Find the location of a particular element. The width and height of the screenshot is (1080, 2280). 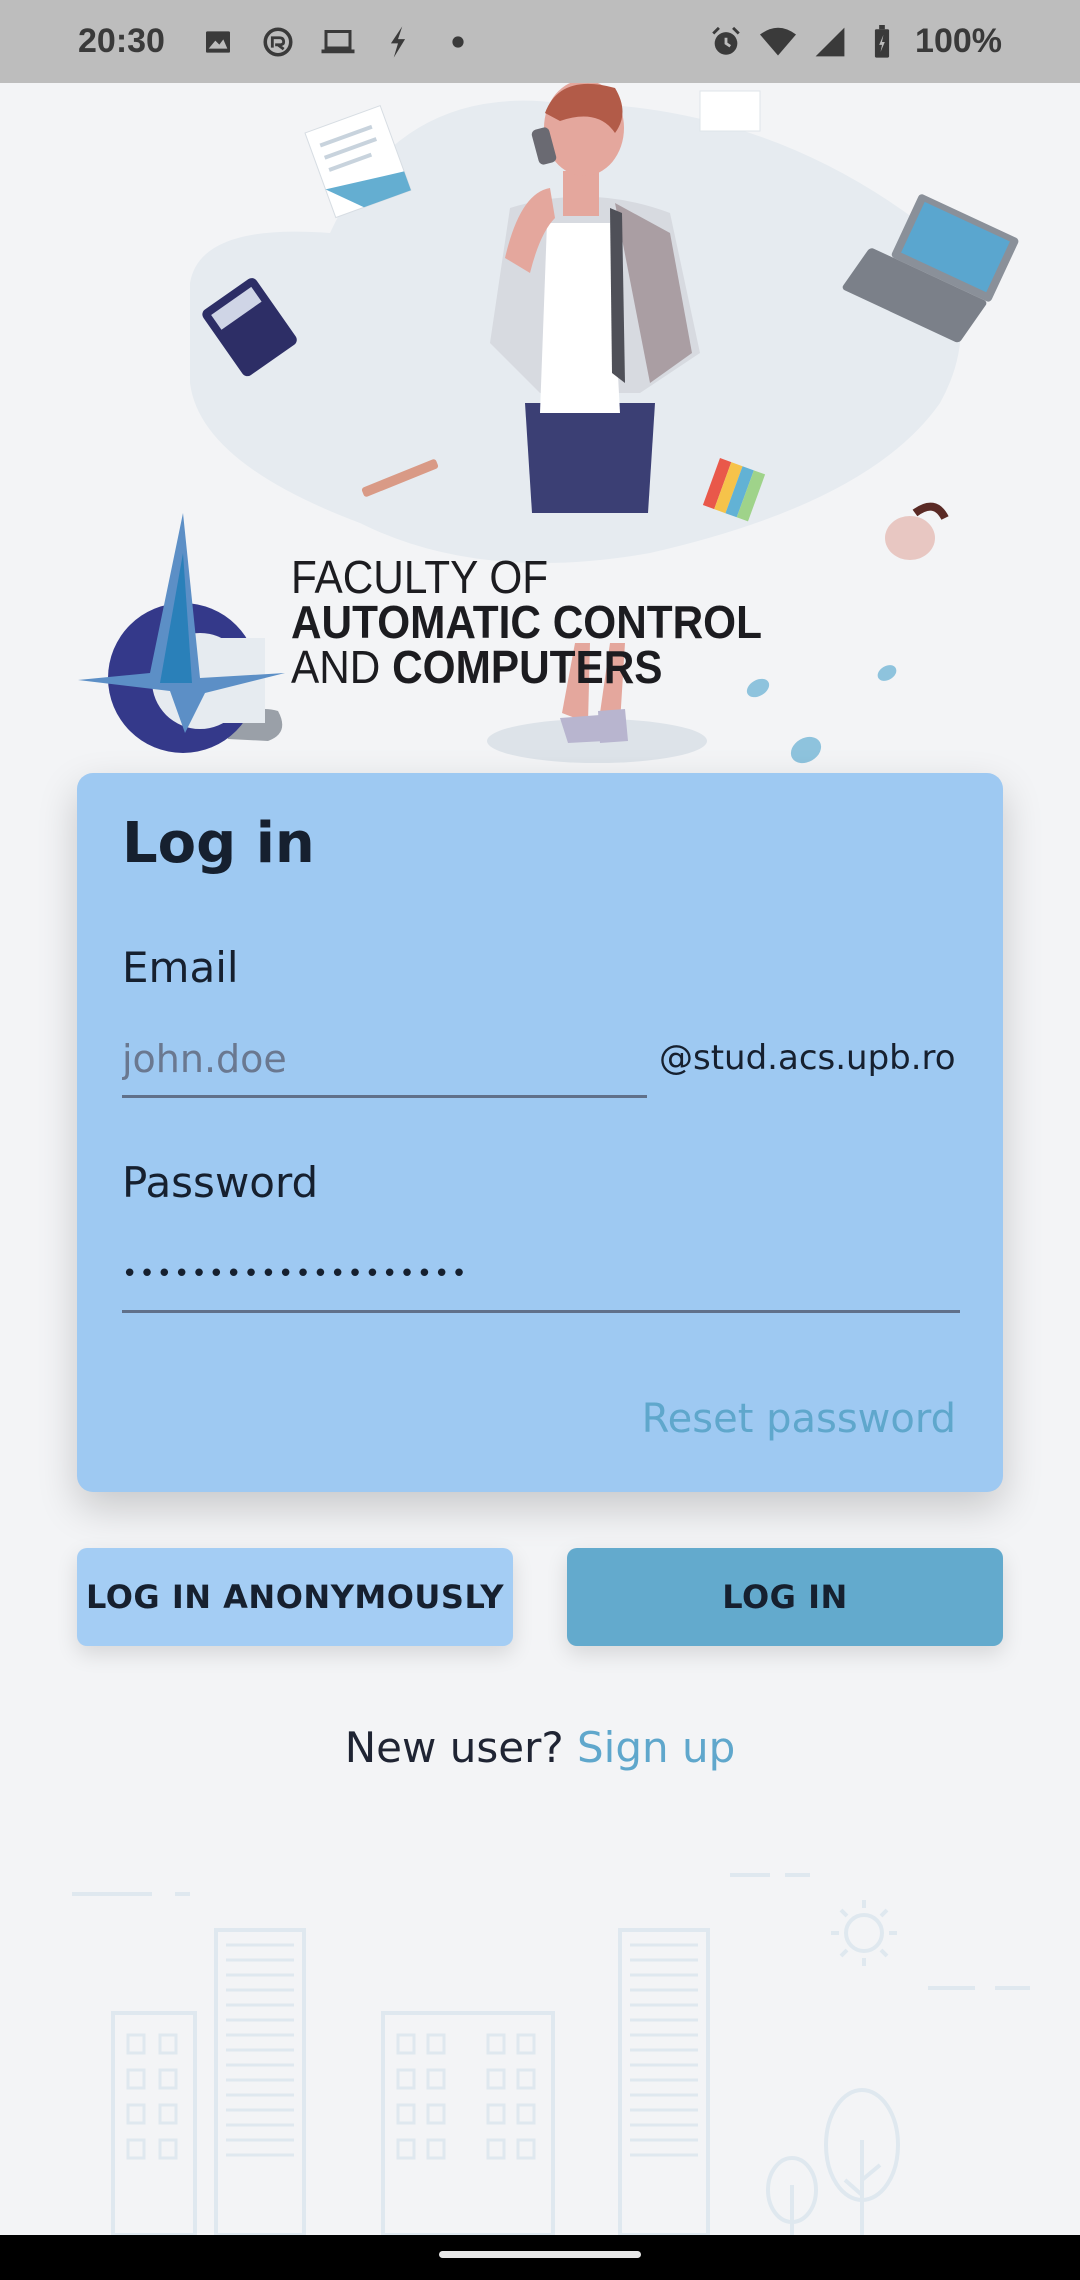

faculty-line-3: AND COMPUTERS is located at coordinates (526, 667).